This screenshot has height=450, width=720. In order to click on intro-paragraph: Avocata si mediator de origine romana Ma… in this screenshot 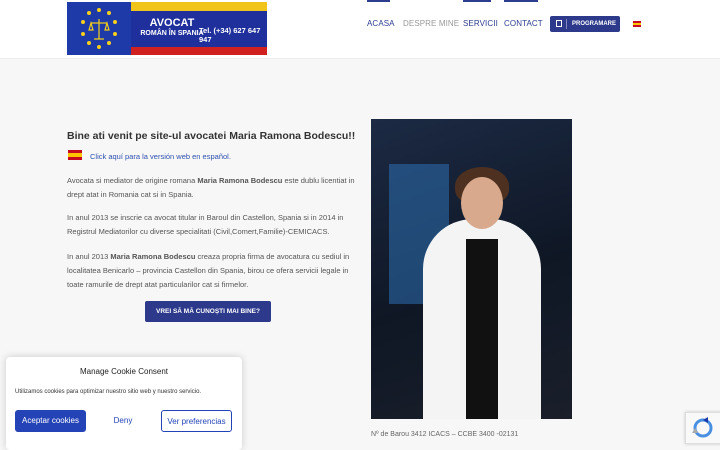, I will do `click(212, 188)`.